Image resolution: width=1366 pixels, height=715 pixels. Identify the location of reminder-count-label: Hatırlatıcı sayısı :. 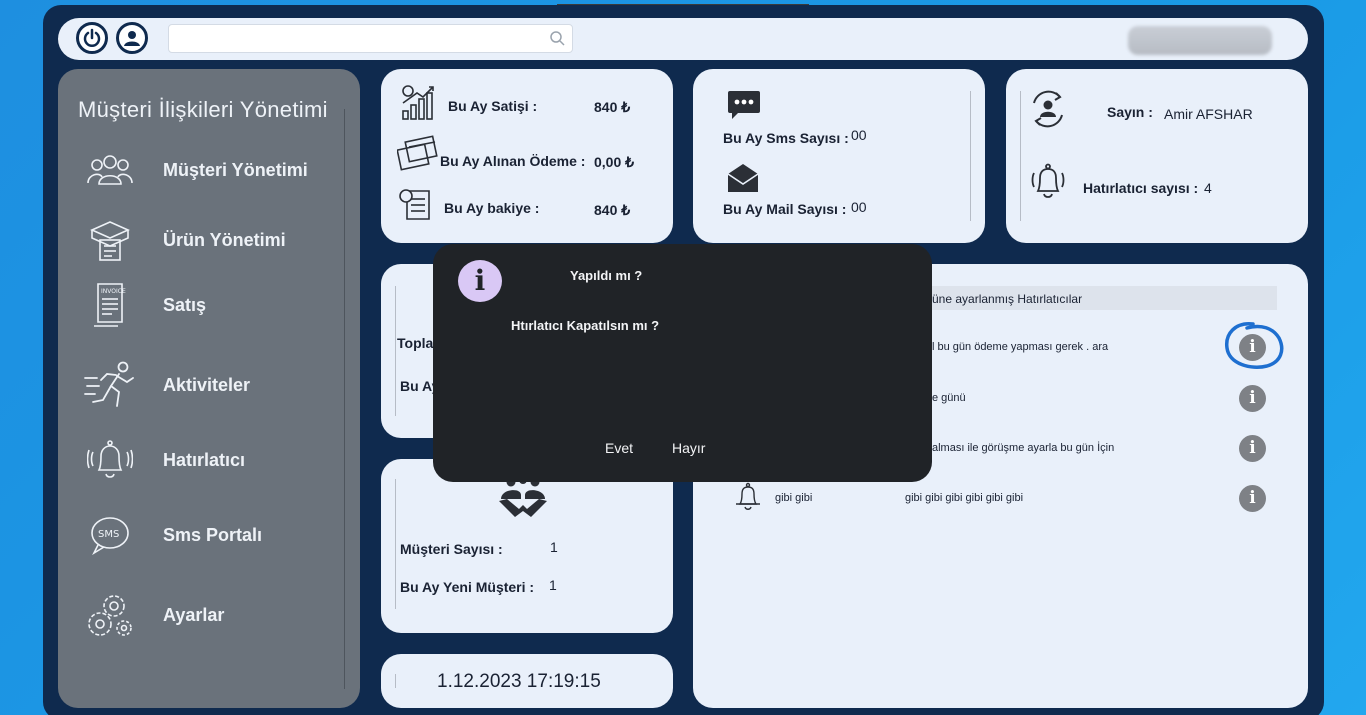
(1141, 188).